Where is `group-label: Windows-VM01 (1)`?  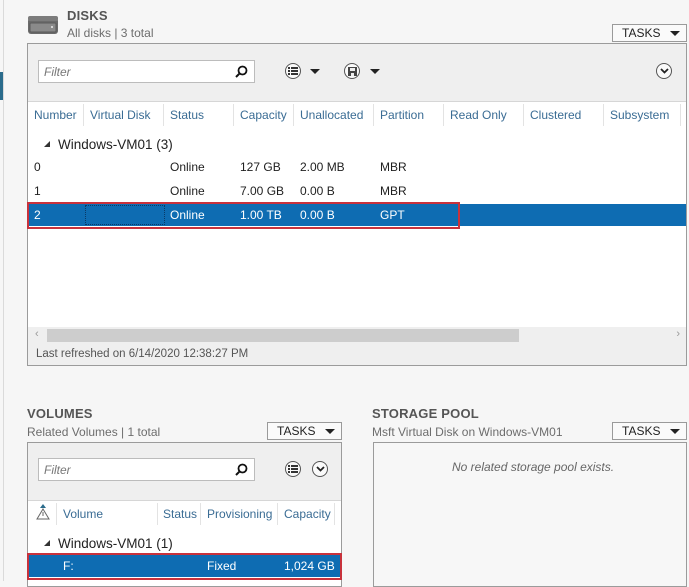 group-label: Windows-VM01 (1) is located at coordinates (115, 543).